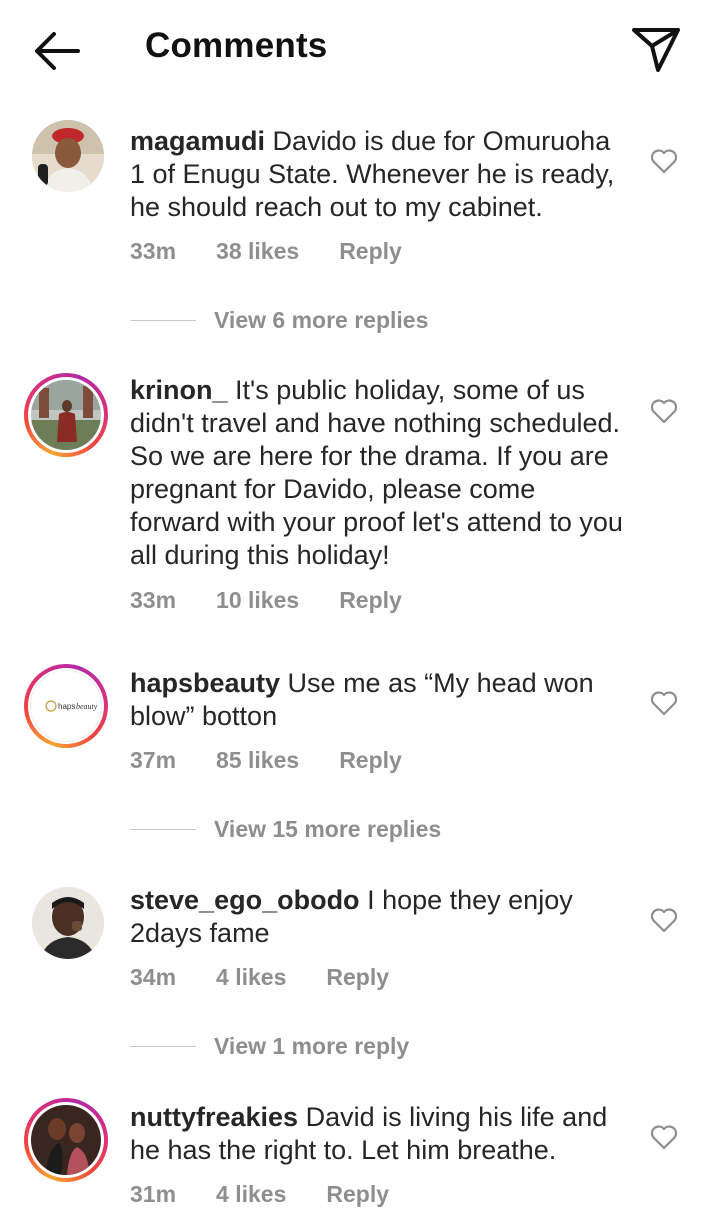 The image size is (720, 1209). I want to click on comment-meta: 37m 85 likes Reply, so click(266, 760).